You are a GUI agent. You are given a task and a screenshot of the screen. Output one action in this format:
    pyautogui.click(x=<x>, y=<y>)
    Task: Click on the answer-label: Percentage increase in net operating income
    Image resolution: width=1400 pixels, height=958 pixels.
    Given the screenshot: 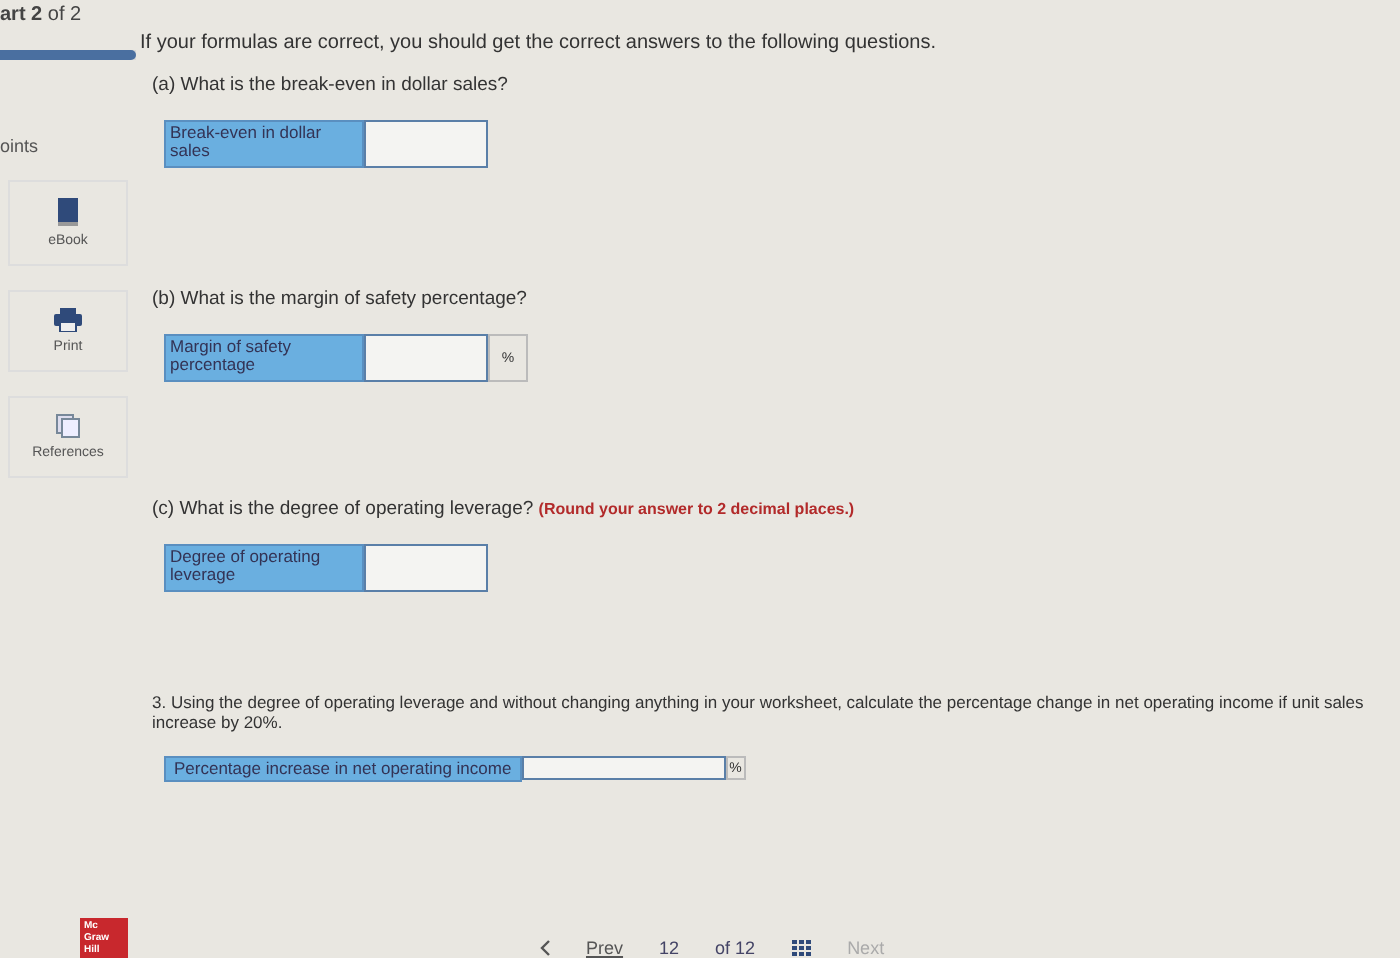 What is the action you would take?
    pyautogui.click(x=343, y=769)
    